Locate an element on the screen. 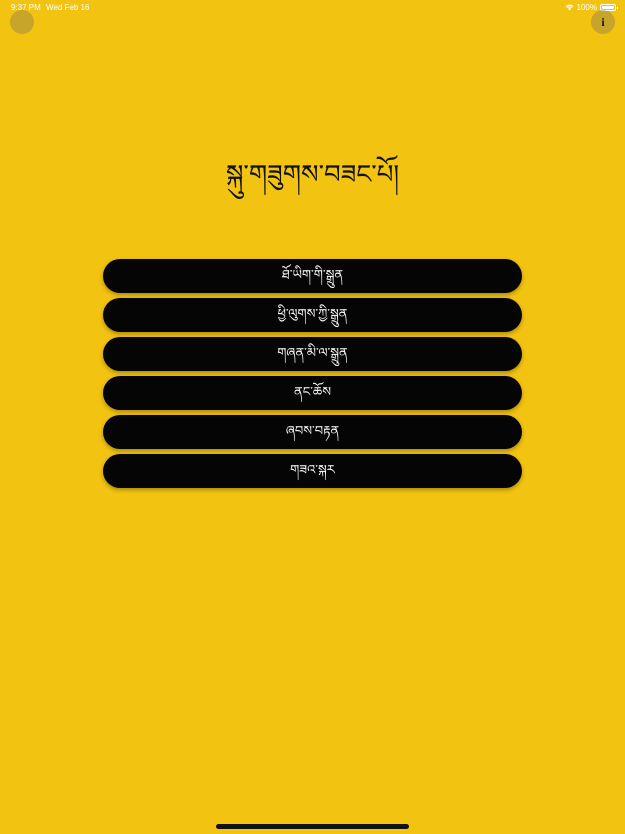  info-button: i is located at coordinates (603, 22).